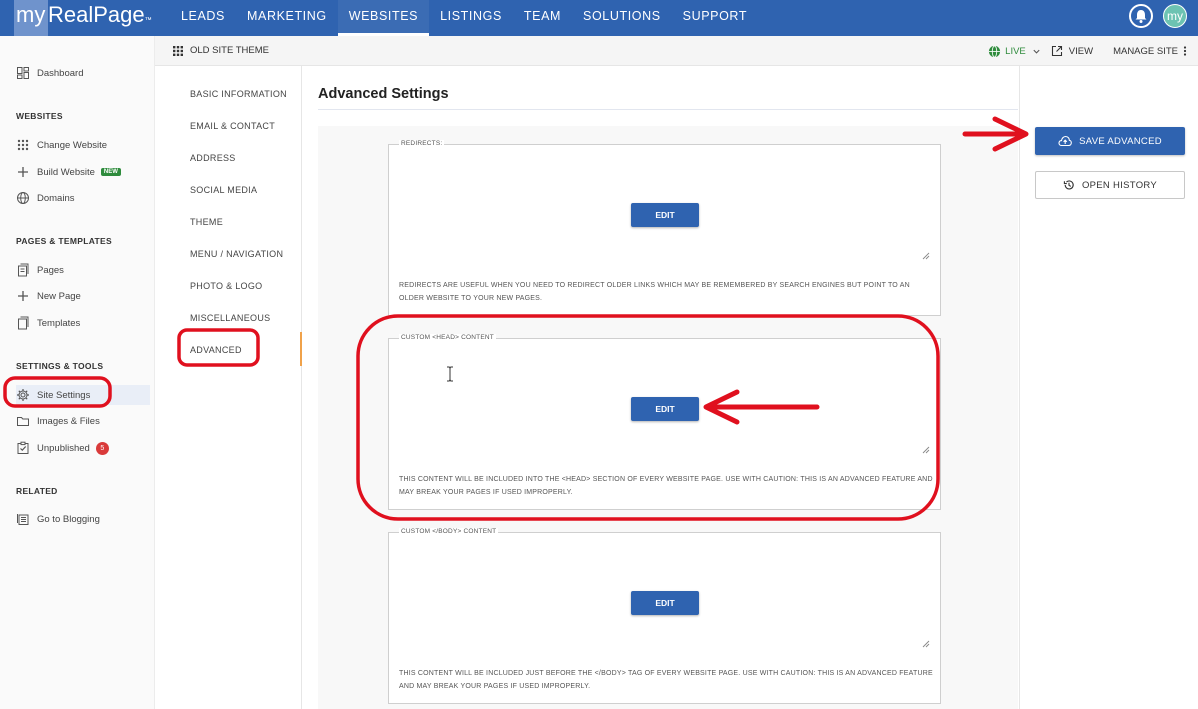  Describe the element at coordinates (68, 519) in the screenshot. I see `sidebar-item-label: Go to Blogging` at that location.